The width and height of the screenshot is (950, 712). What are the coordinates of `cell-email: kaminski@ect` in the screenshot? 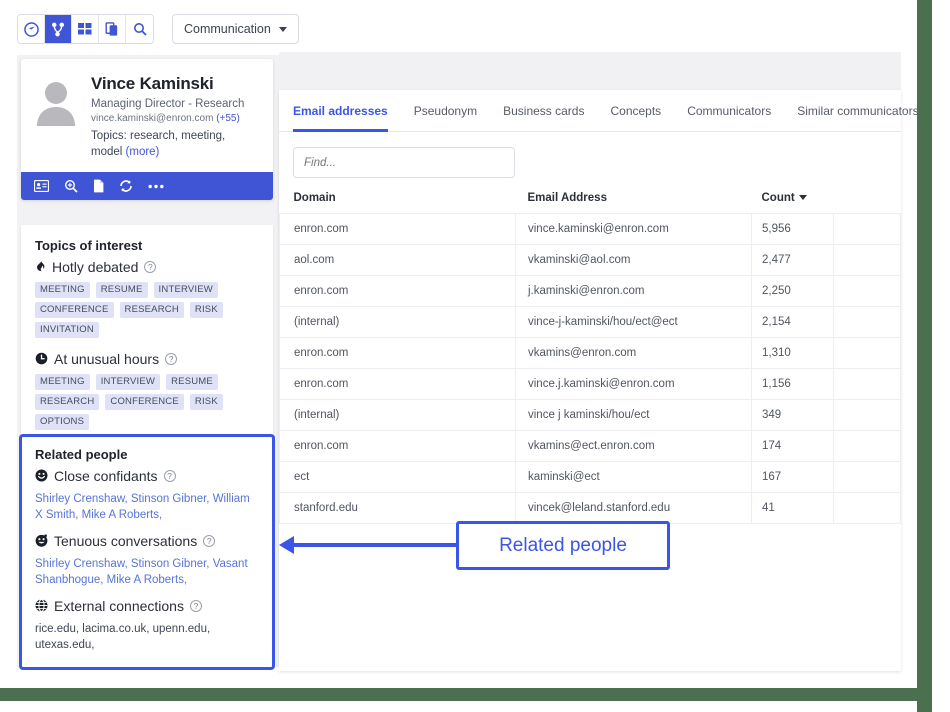 It's located at (633, 477).